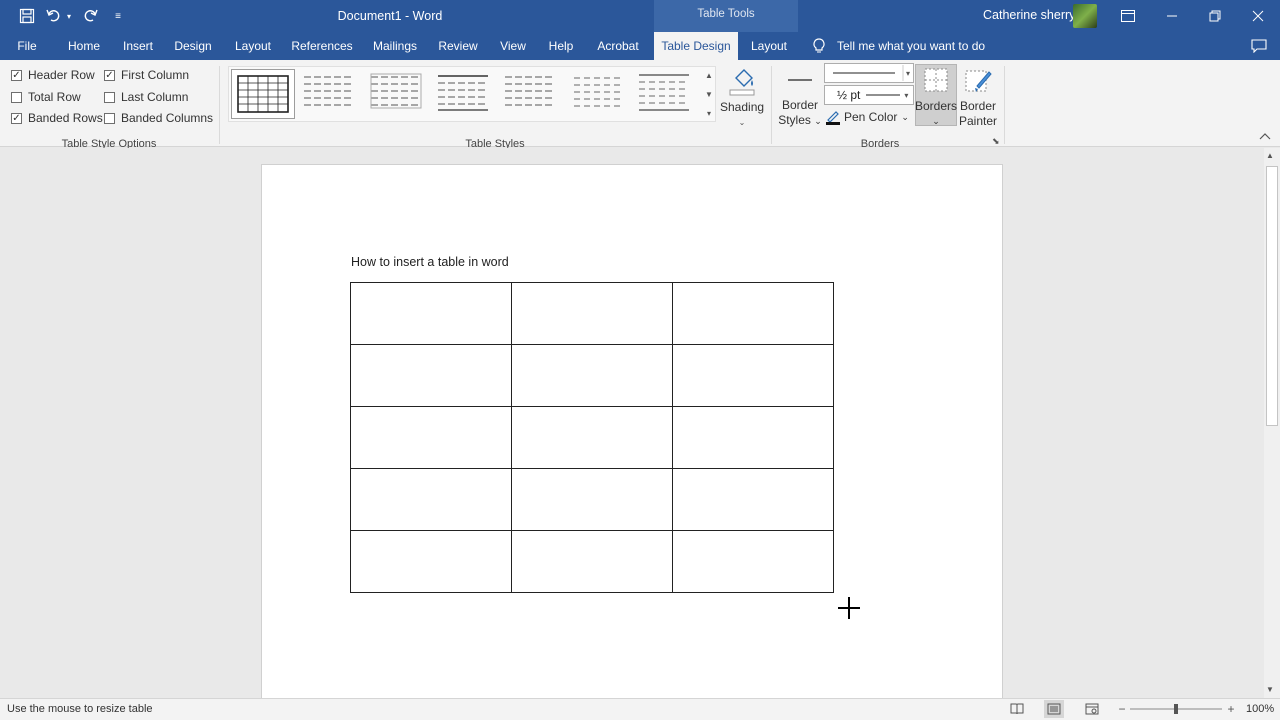  Describe the element at coordinates (1270, 689) in the screenshot. I see `scroll-down-icon: ▼` at that location.